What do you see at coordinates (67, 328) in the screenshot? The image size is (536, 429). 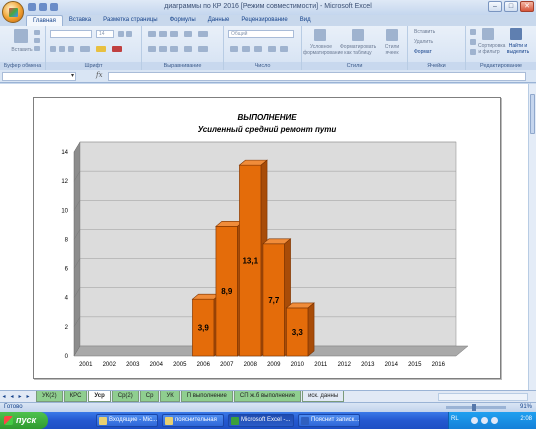 I see `y-tick-label: 2` at bounding box center [67, 328].